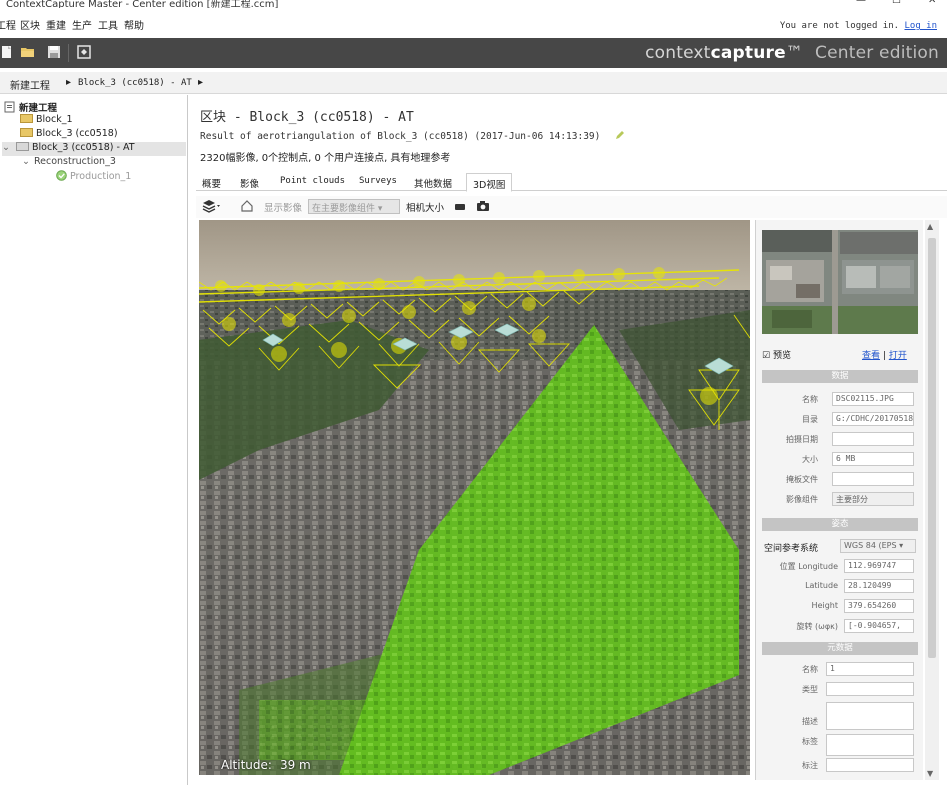  Describe the element at coordinates (932, 3) in the screenshot. I see `close-button: ✕` at that location.